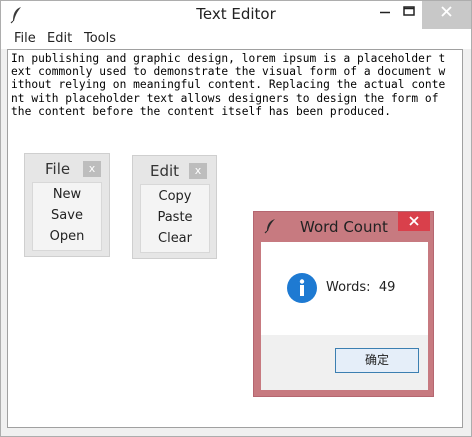  I want to click on dialog-close-button, so click(414, 221).